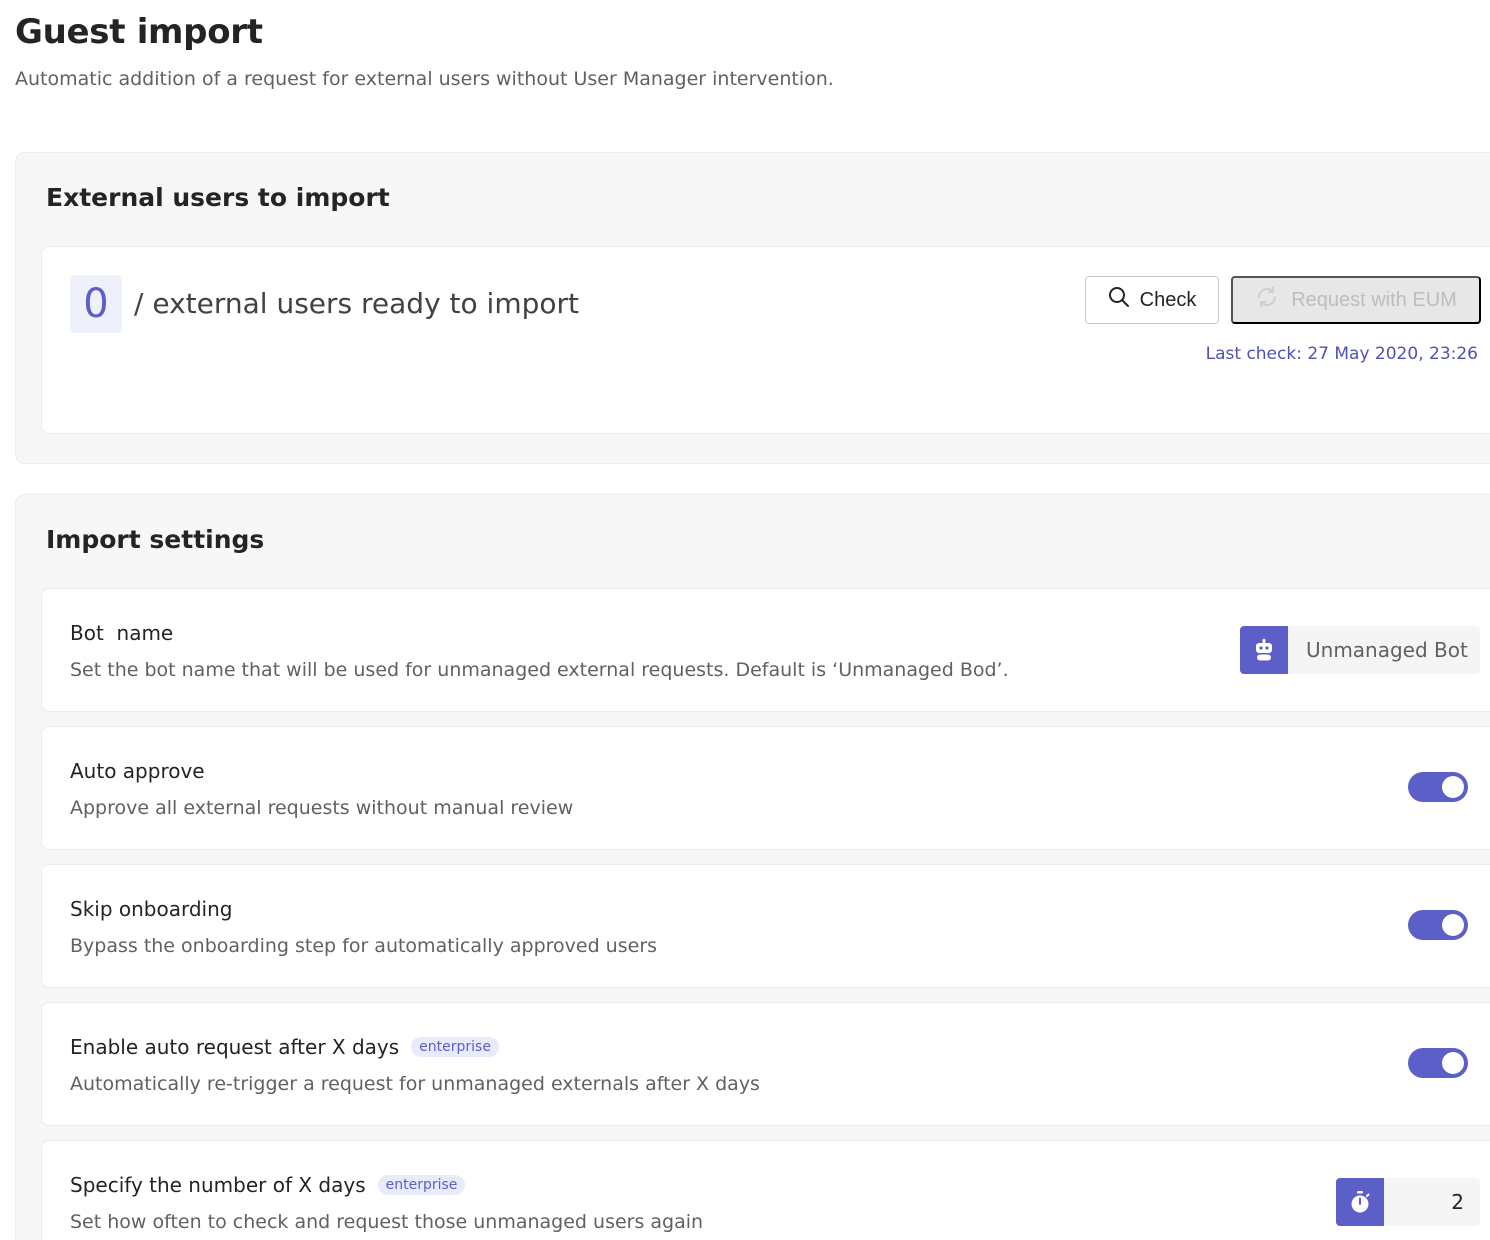 Image resolution: width=1490 pixels, height=1240 pixels. I want to click on setting-title: Skip onboarding, so click(151, 909).